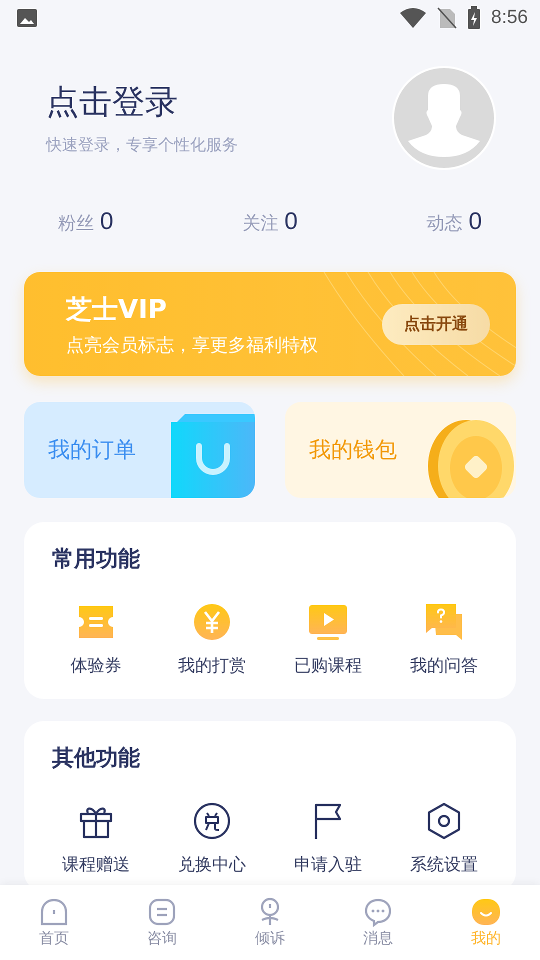 The image size is (540, 960). I want to click on stat-label: 粉丝, so click(76, 223).